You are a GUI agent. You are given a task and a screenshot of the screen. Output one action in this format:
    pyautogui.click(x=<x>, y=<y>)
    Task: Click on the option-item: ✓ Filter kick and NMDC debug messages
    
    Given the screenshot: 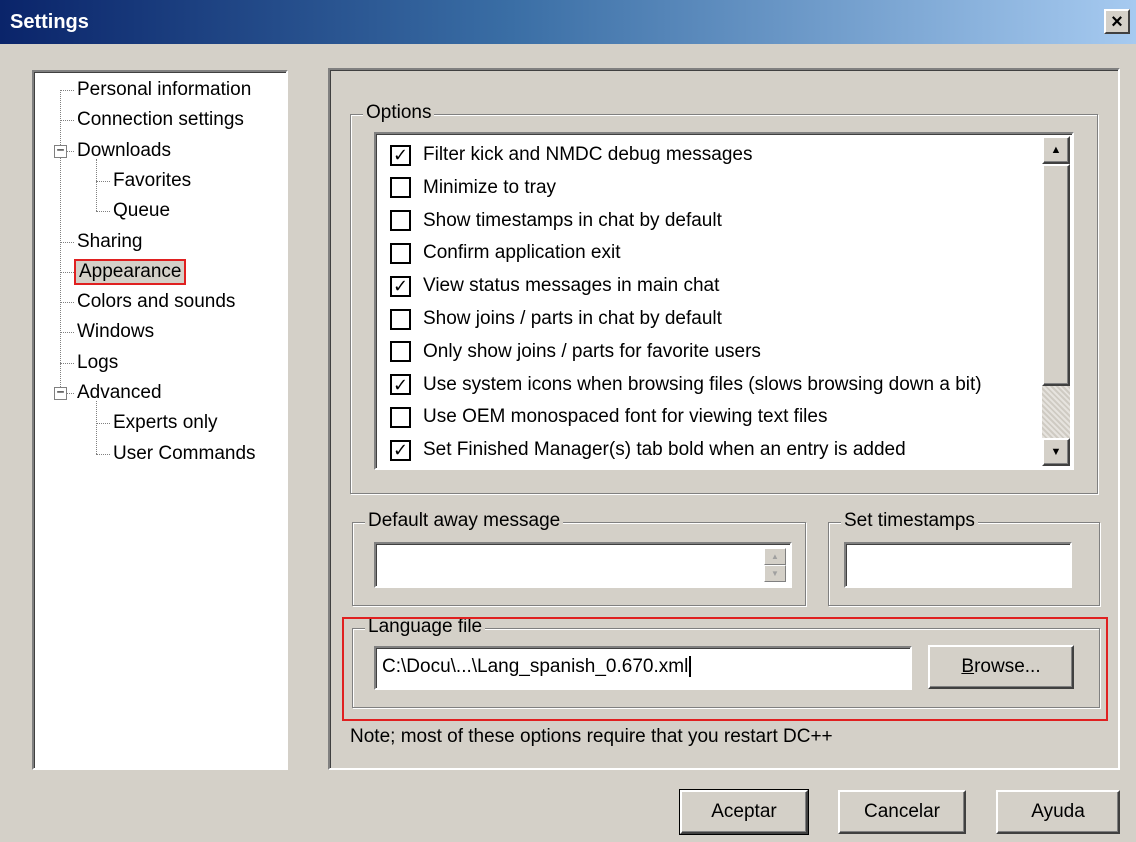 What is the action you would take?
    pyautogui.click(x=571, y=155)
    